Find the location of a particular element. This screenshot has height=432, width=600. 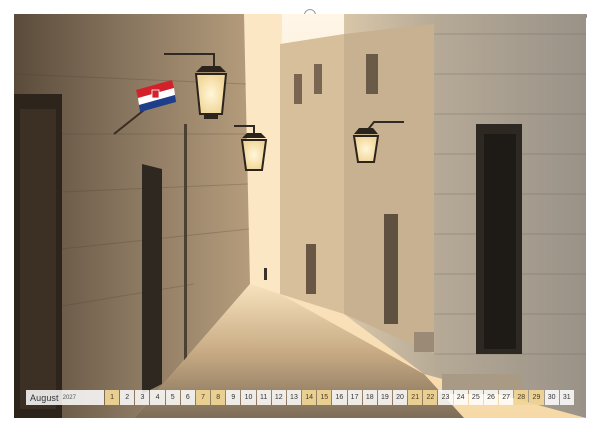

day-cell: 14 is located at coordinates (309, 397).